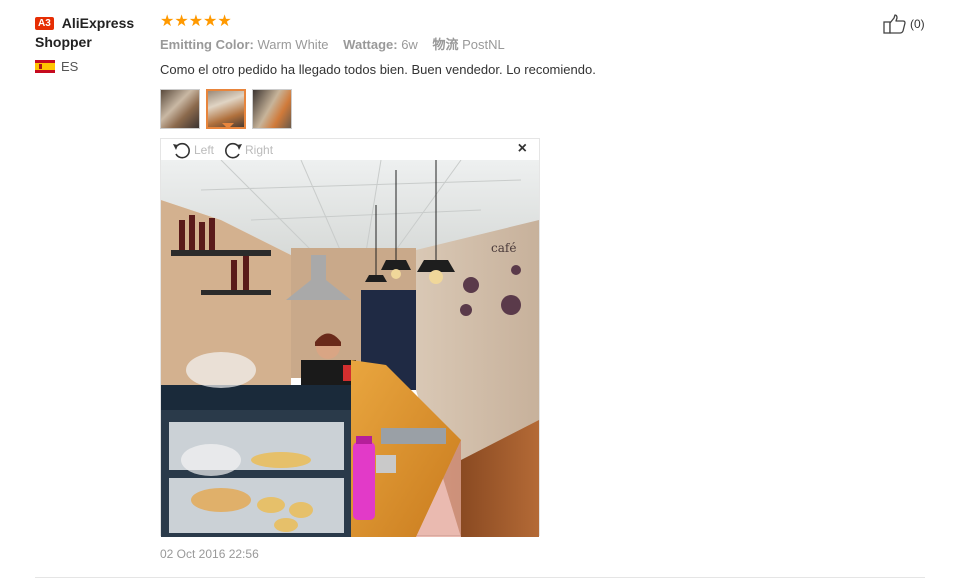 The height and width of the screenshot is (580, 963). What do you see at coordinates (917, 24) in the screenshot?
I see `helpful-count: (0)` at bounding box center [917, 24].